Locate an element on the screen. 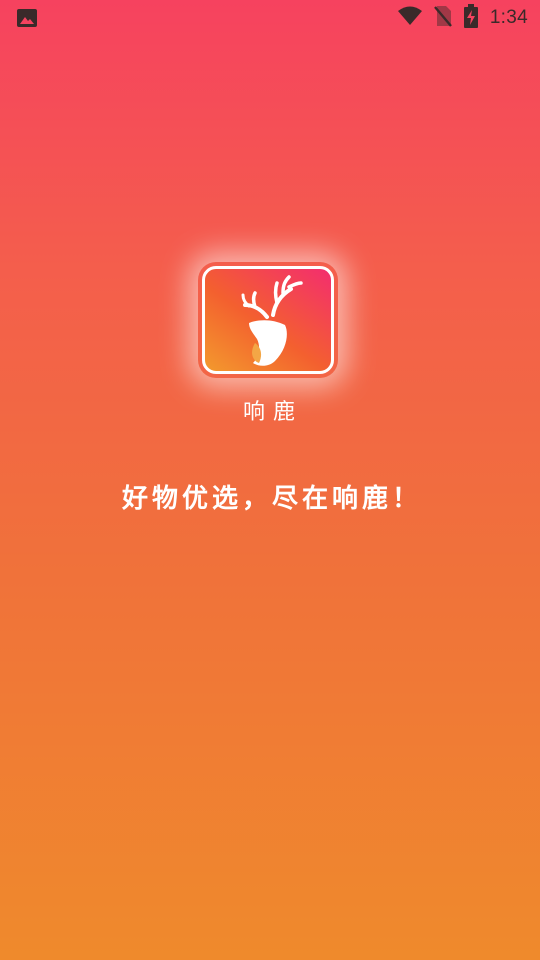 Image resolution: width=540 pixels, height=960 pixels. app-logo is located at coordinates (268, 320).